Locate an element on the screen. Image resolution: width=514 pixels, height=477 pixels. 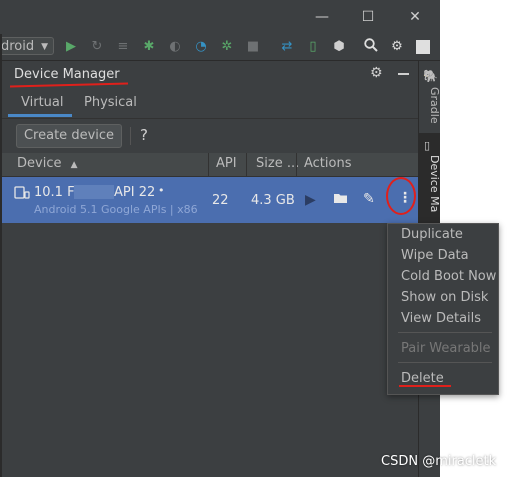
settings-icon: ⚙ is located at coordinates (397, 47).